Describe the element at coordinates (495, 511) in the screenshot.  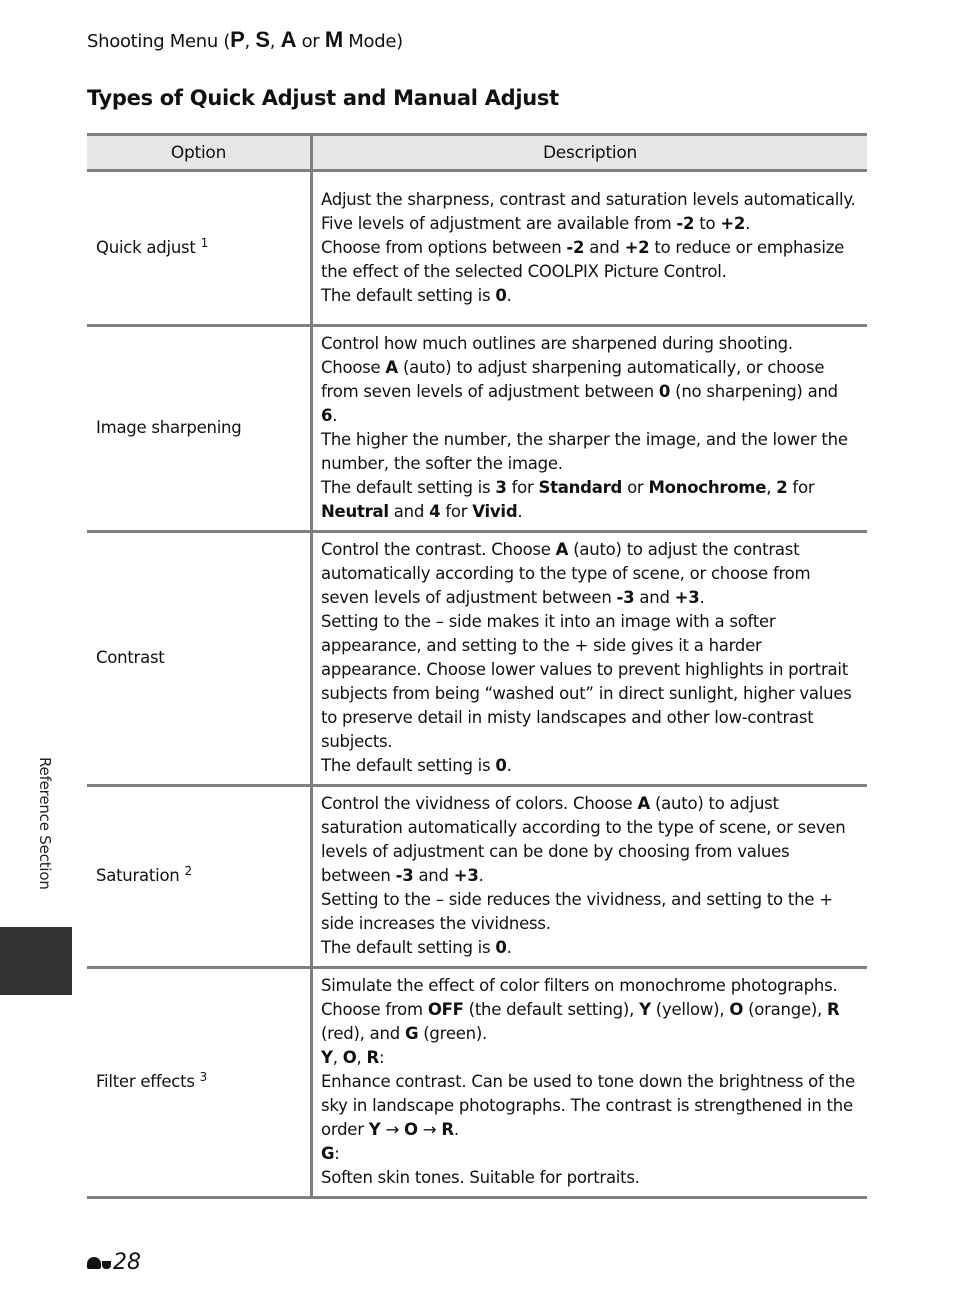
I see `bold-value: Vivid` at that location.